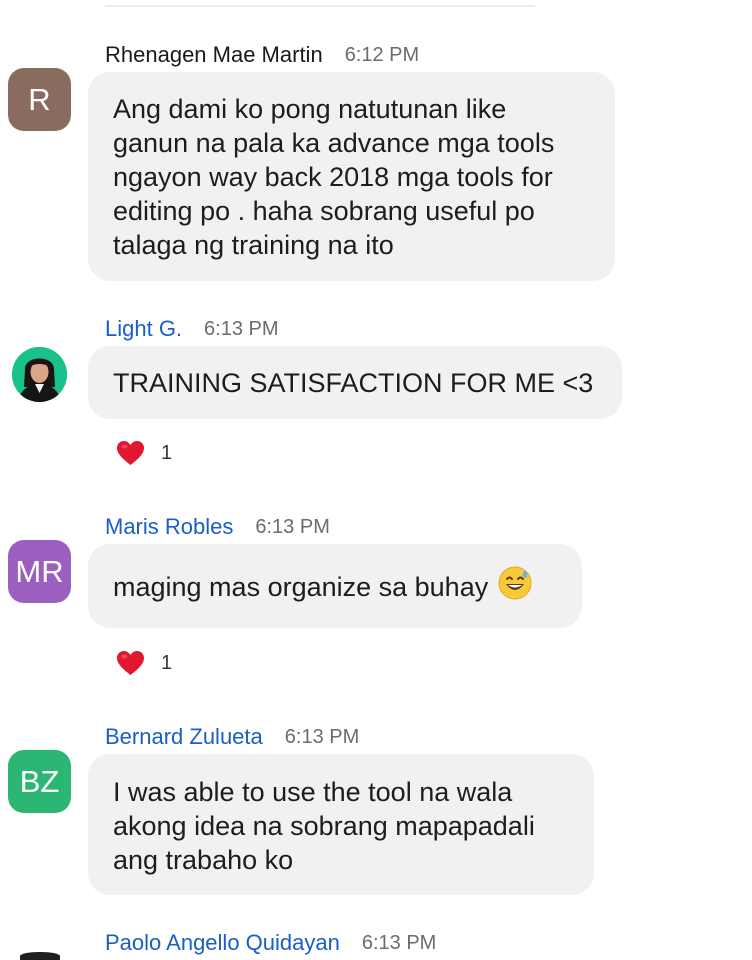 The image size is (752, 960). I want to click on profile-photo-art, so click(39, 374).